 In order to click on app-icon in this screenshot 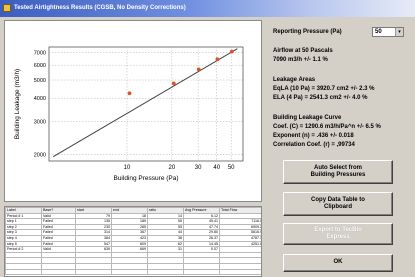, I will do `click(7, 8)`.